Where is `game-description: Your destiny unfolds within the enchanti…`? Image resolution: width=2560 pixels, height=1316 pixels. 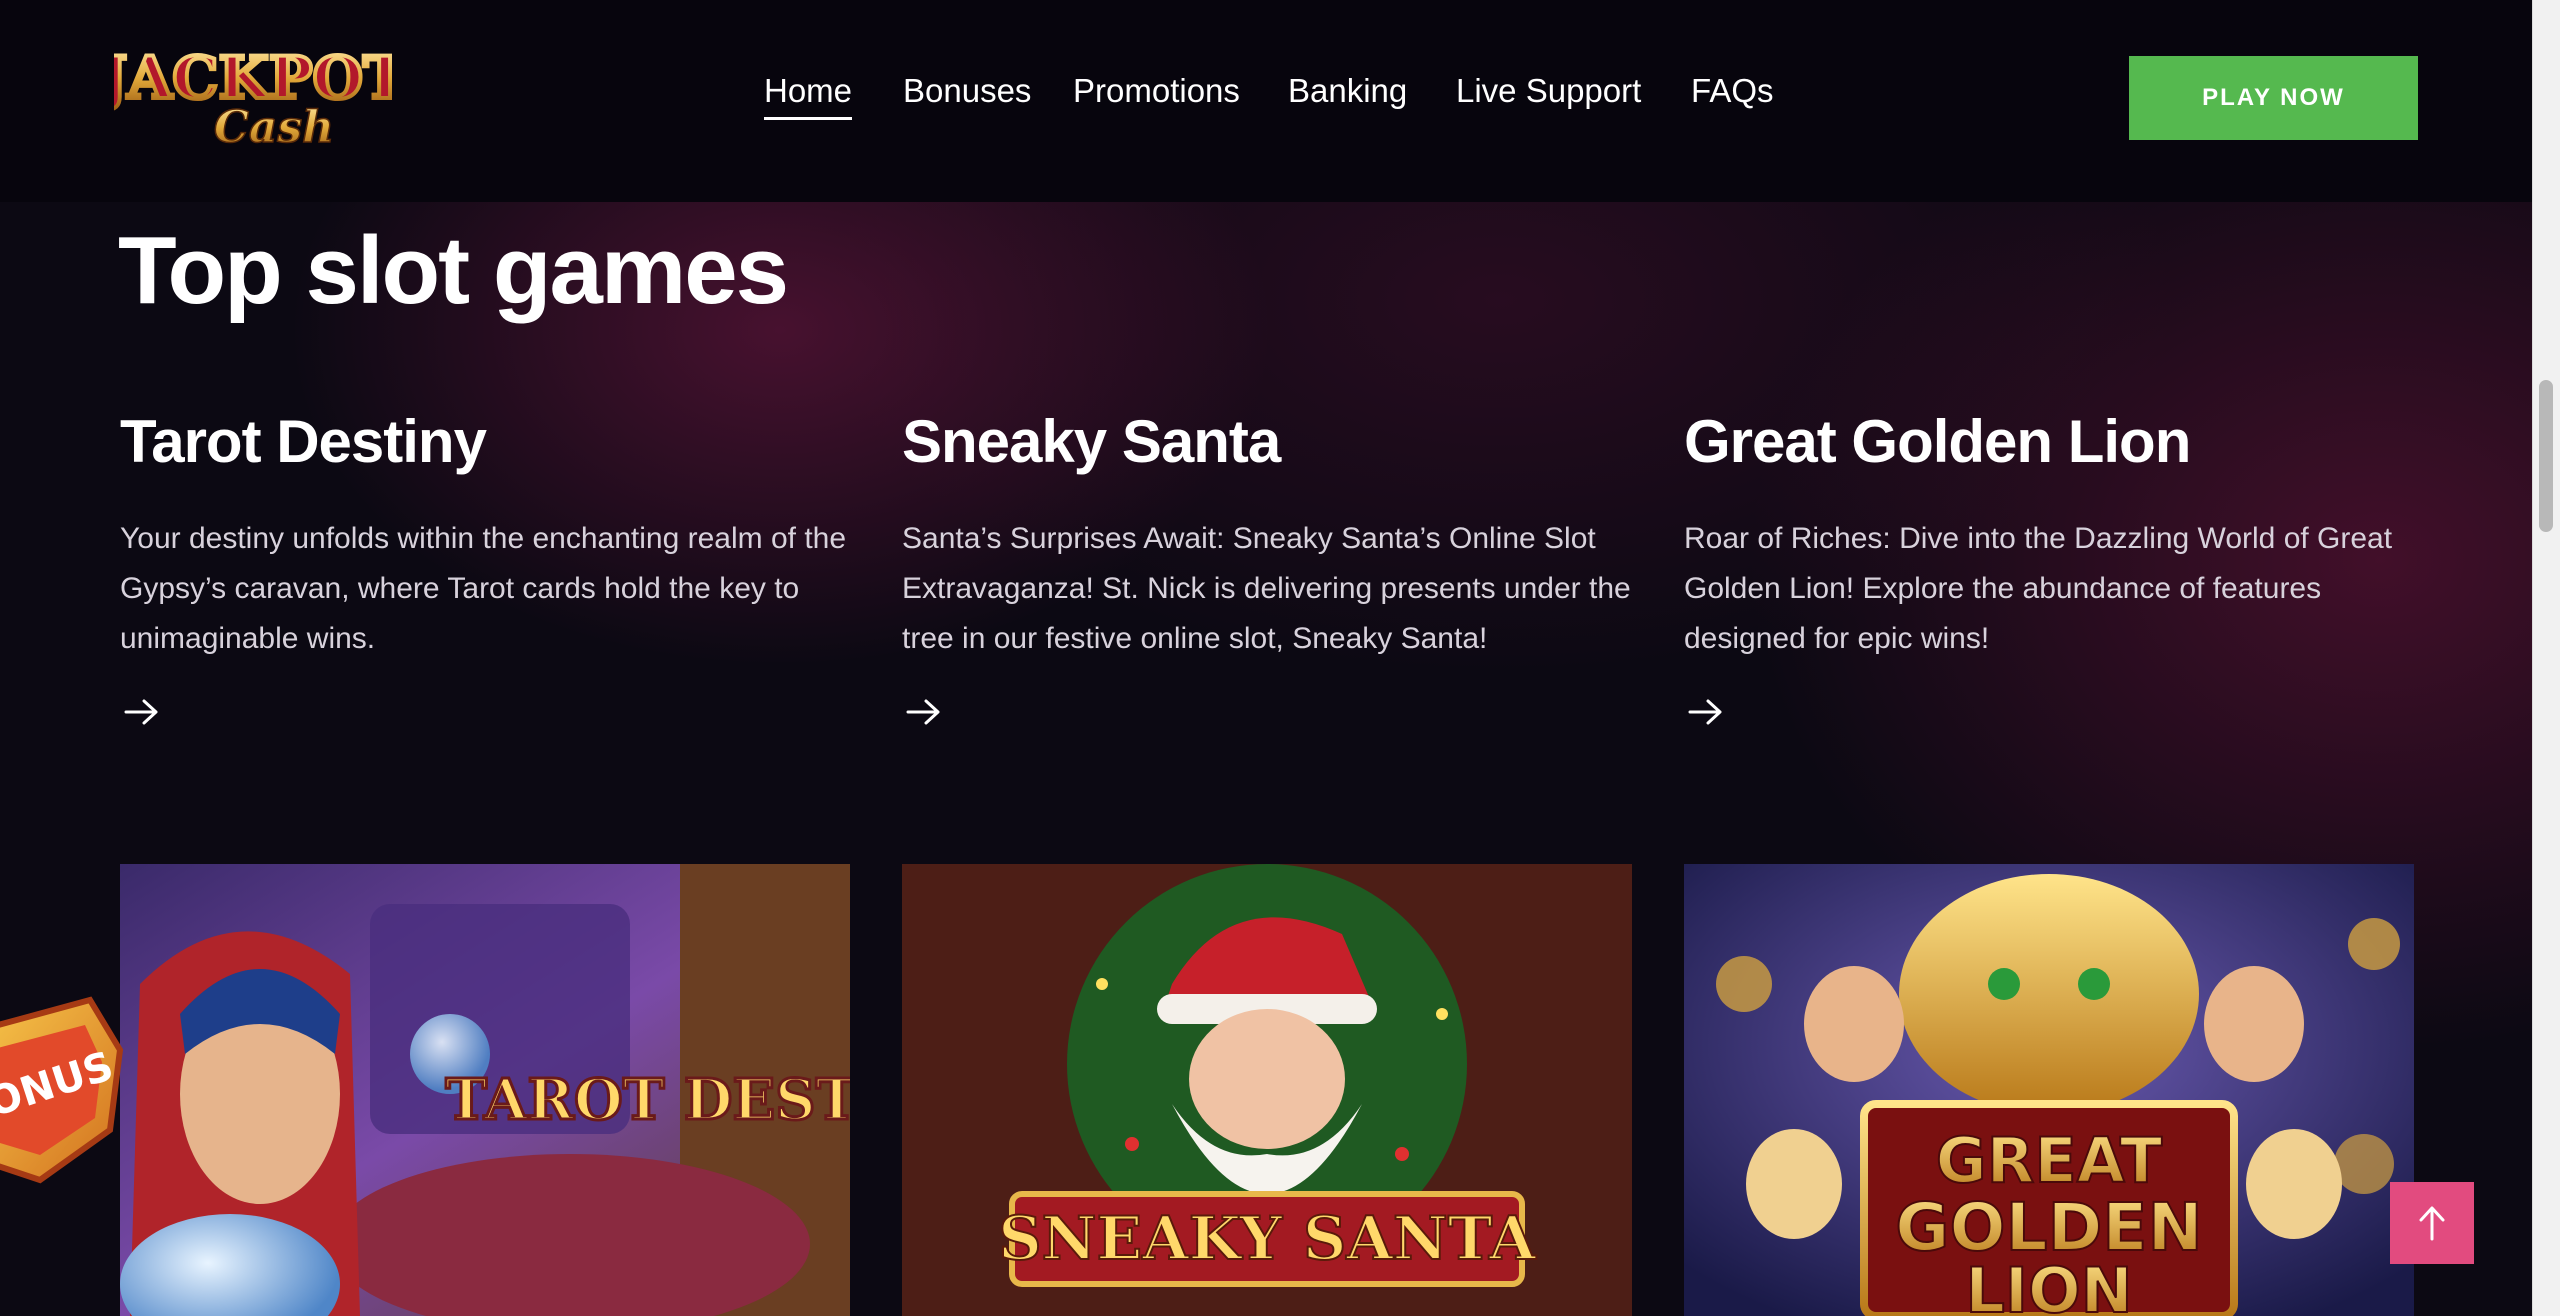
game-description: Your destiny unfolds within the enchanti… is located at coordinates (483, 588).